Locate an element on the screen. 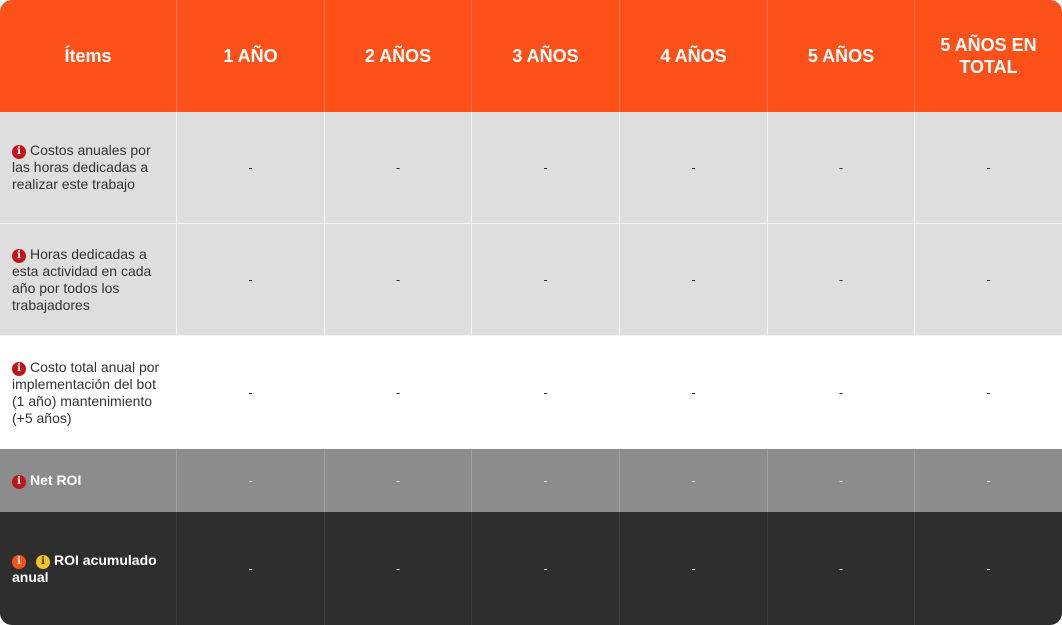  header-year-4-label: 4 AÑOS is located at coordinates (693, 56).